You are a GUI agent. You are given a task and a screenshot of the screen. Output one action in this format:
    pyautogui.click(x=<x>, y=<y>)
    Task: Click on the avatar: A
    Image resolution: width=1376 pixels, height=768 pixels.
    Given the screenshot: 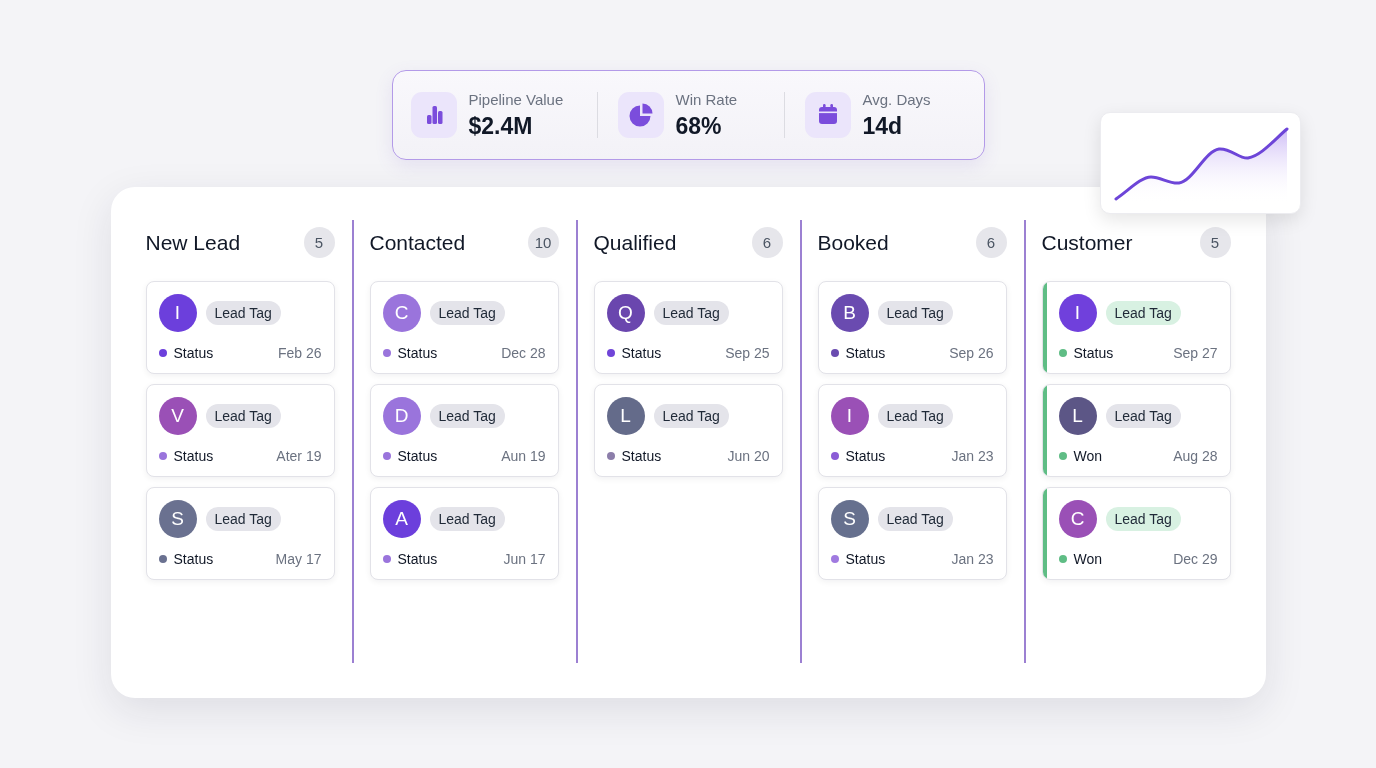 What is the action you would take?
    pyautogui.click(x=401, y=519)
    